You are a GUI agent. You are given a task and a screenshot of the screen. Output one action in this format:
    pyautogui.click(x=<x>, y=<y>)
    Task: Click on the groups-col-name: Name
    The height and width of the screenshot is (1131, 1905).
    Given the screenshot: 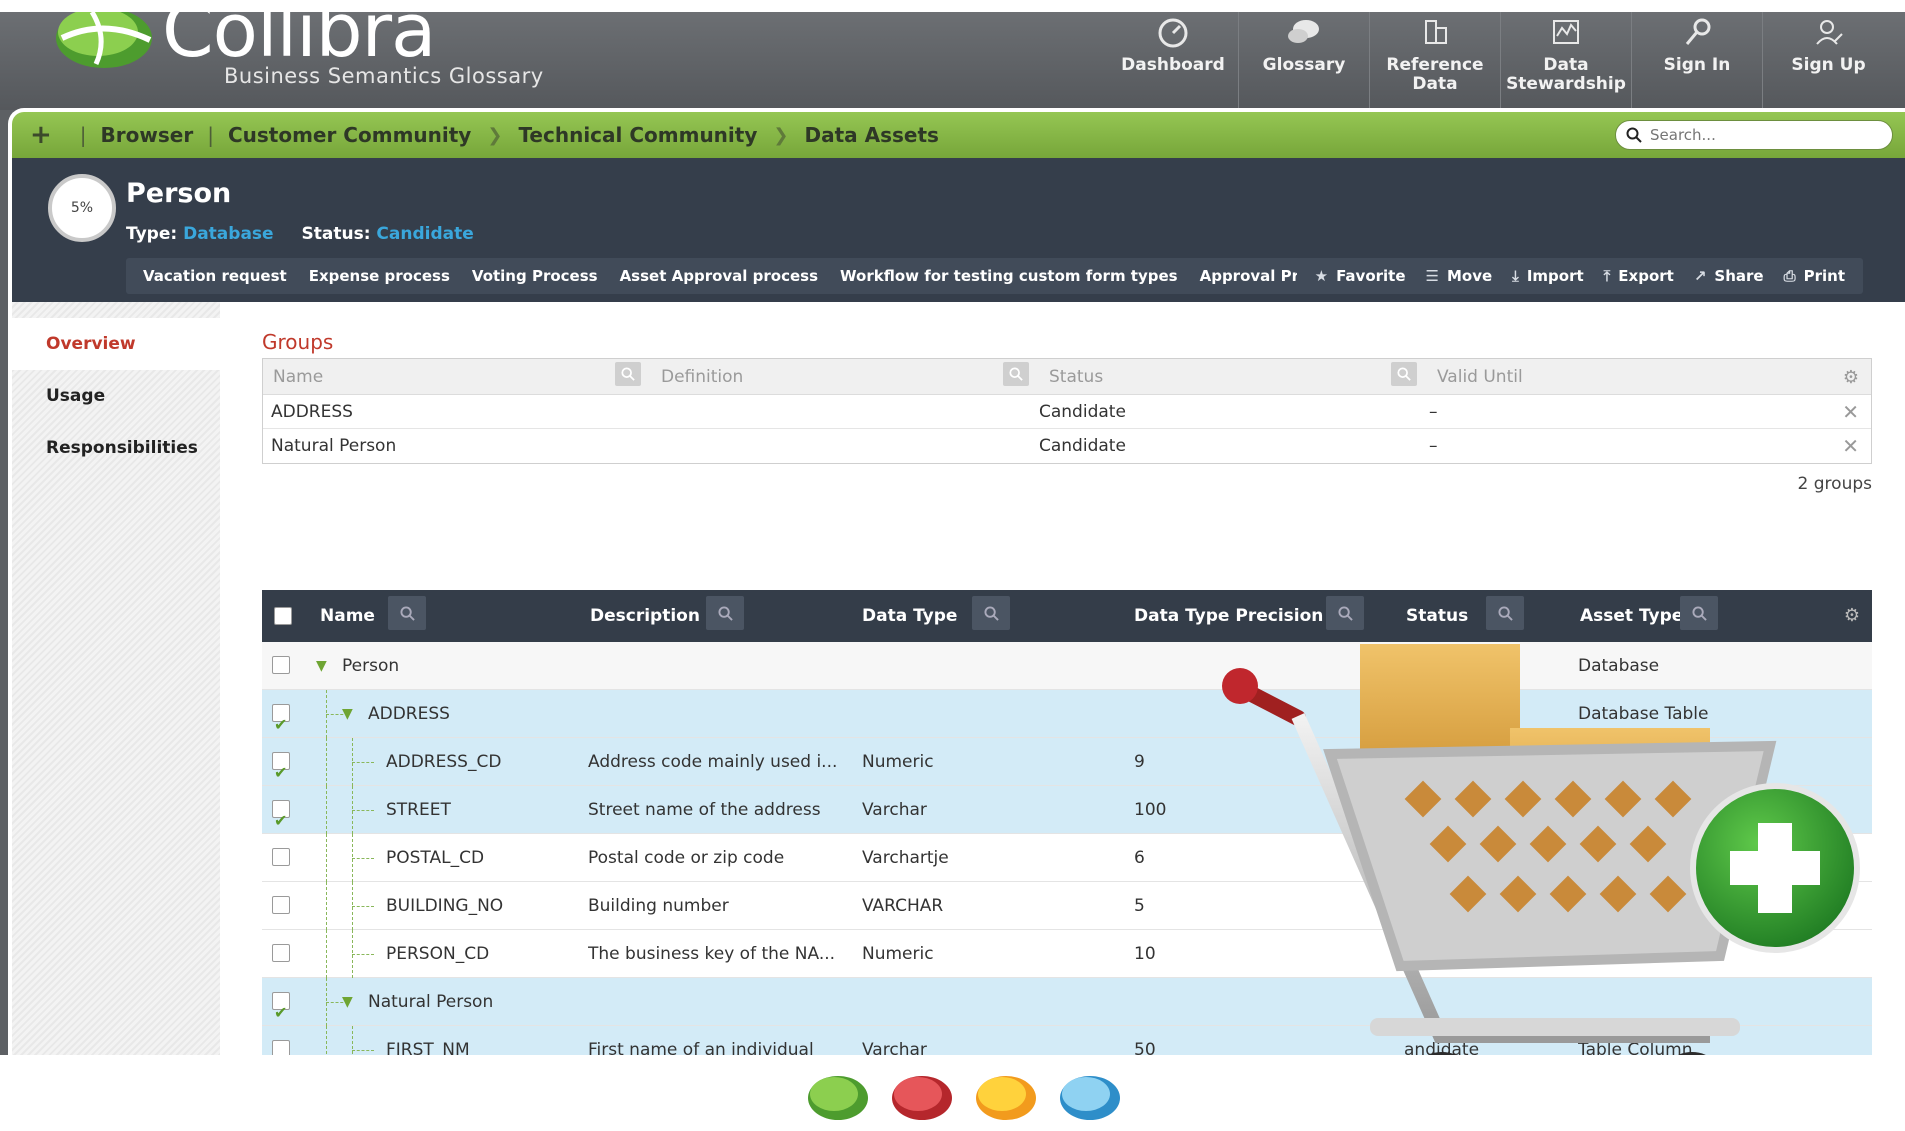 What is the action you would take?
    pyautogui.click(x=457, y=376)
    